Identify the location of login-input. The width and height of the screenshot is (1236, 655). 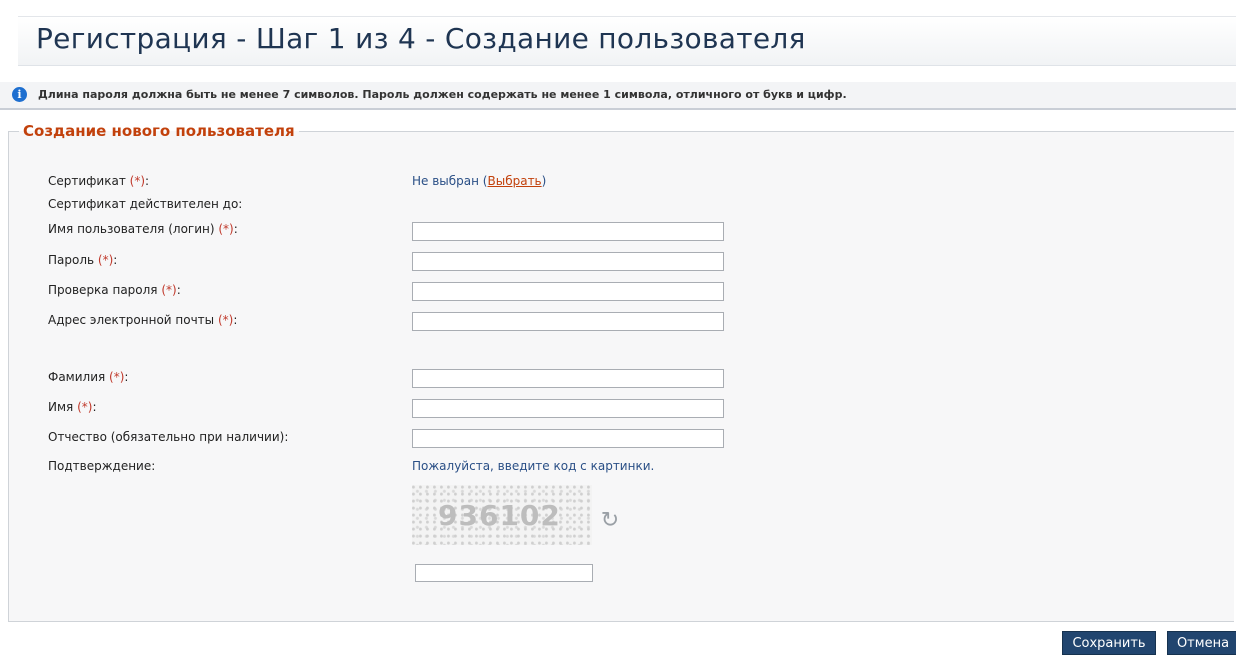
(568, 231).